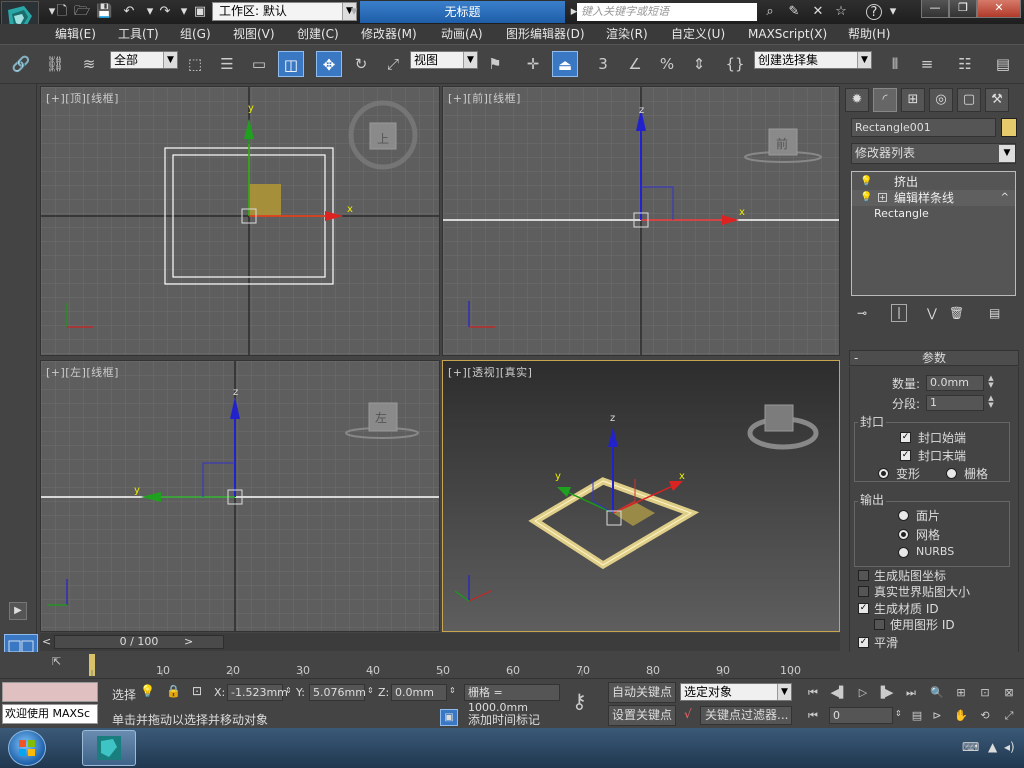  I want to click on cap-start-checkbox: ✓, so click(905, 437).